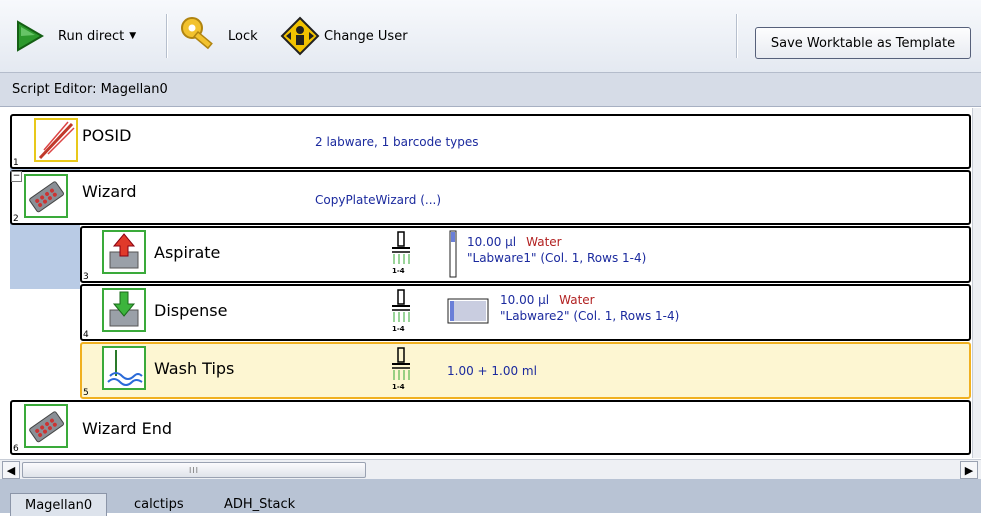 The width and height of the screenshot is (981, 516). Describe the element at coordinates (557, 258) in the screenshot. I see `labware-position: "Labware1" (Col. 1, Rows 1-4)` at that location.